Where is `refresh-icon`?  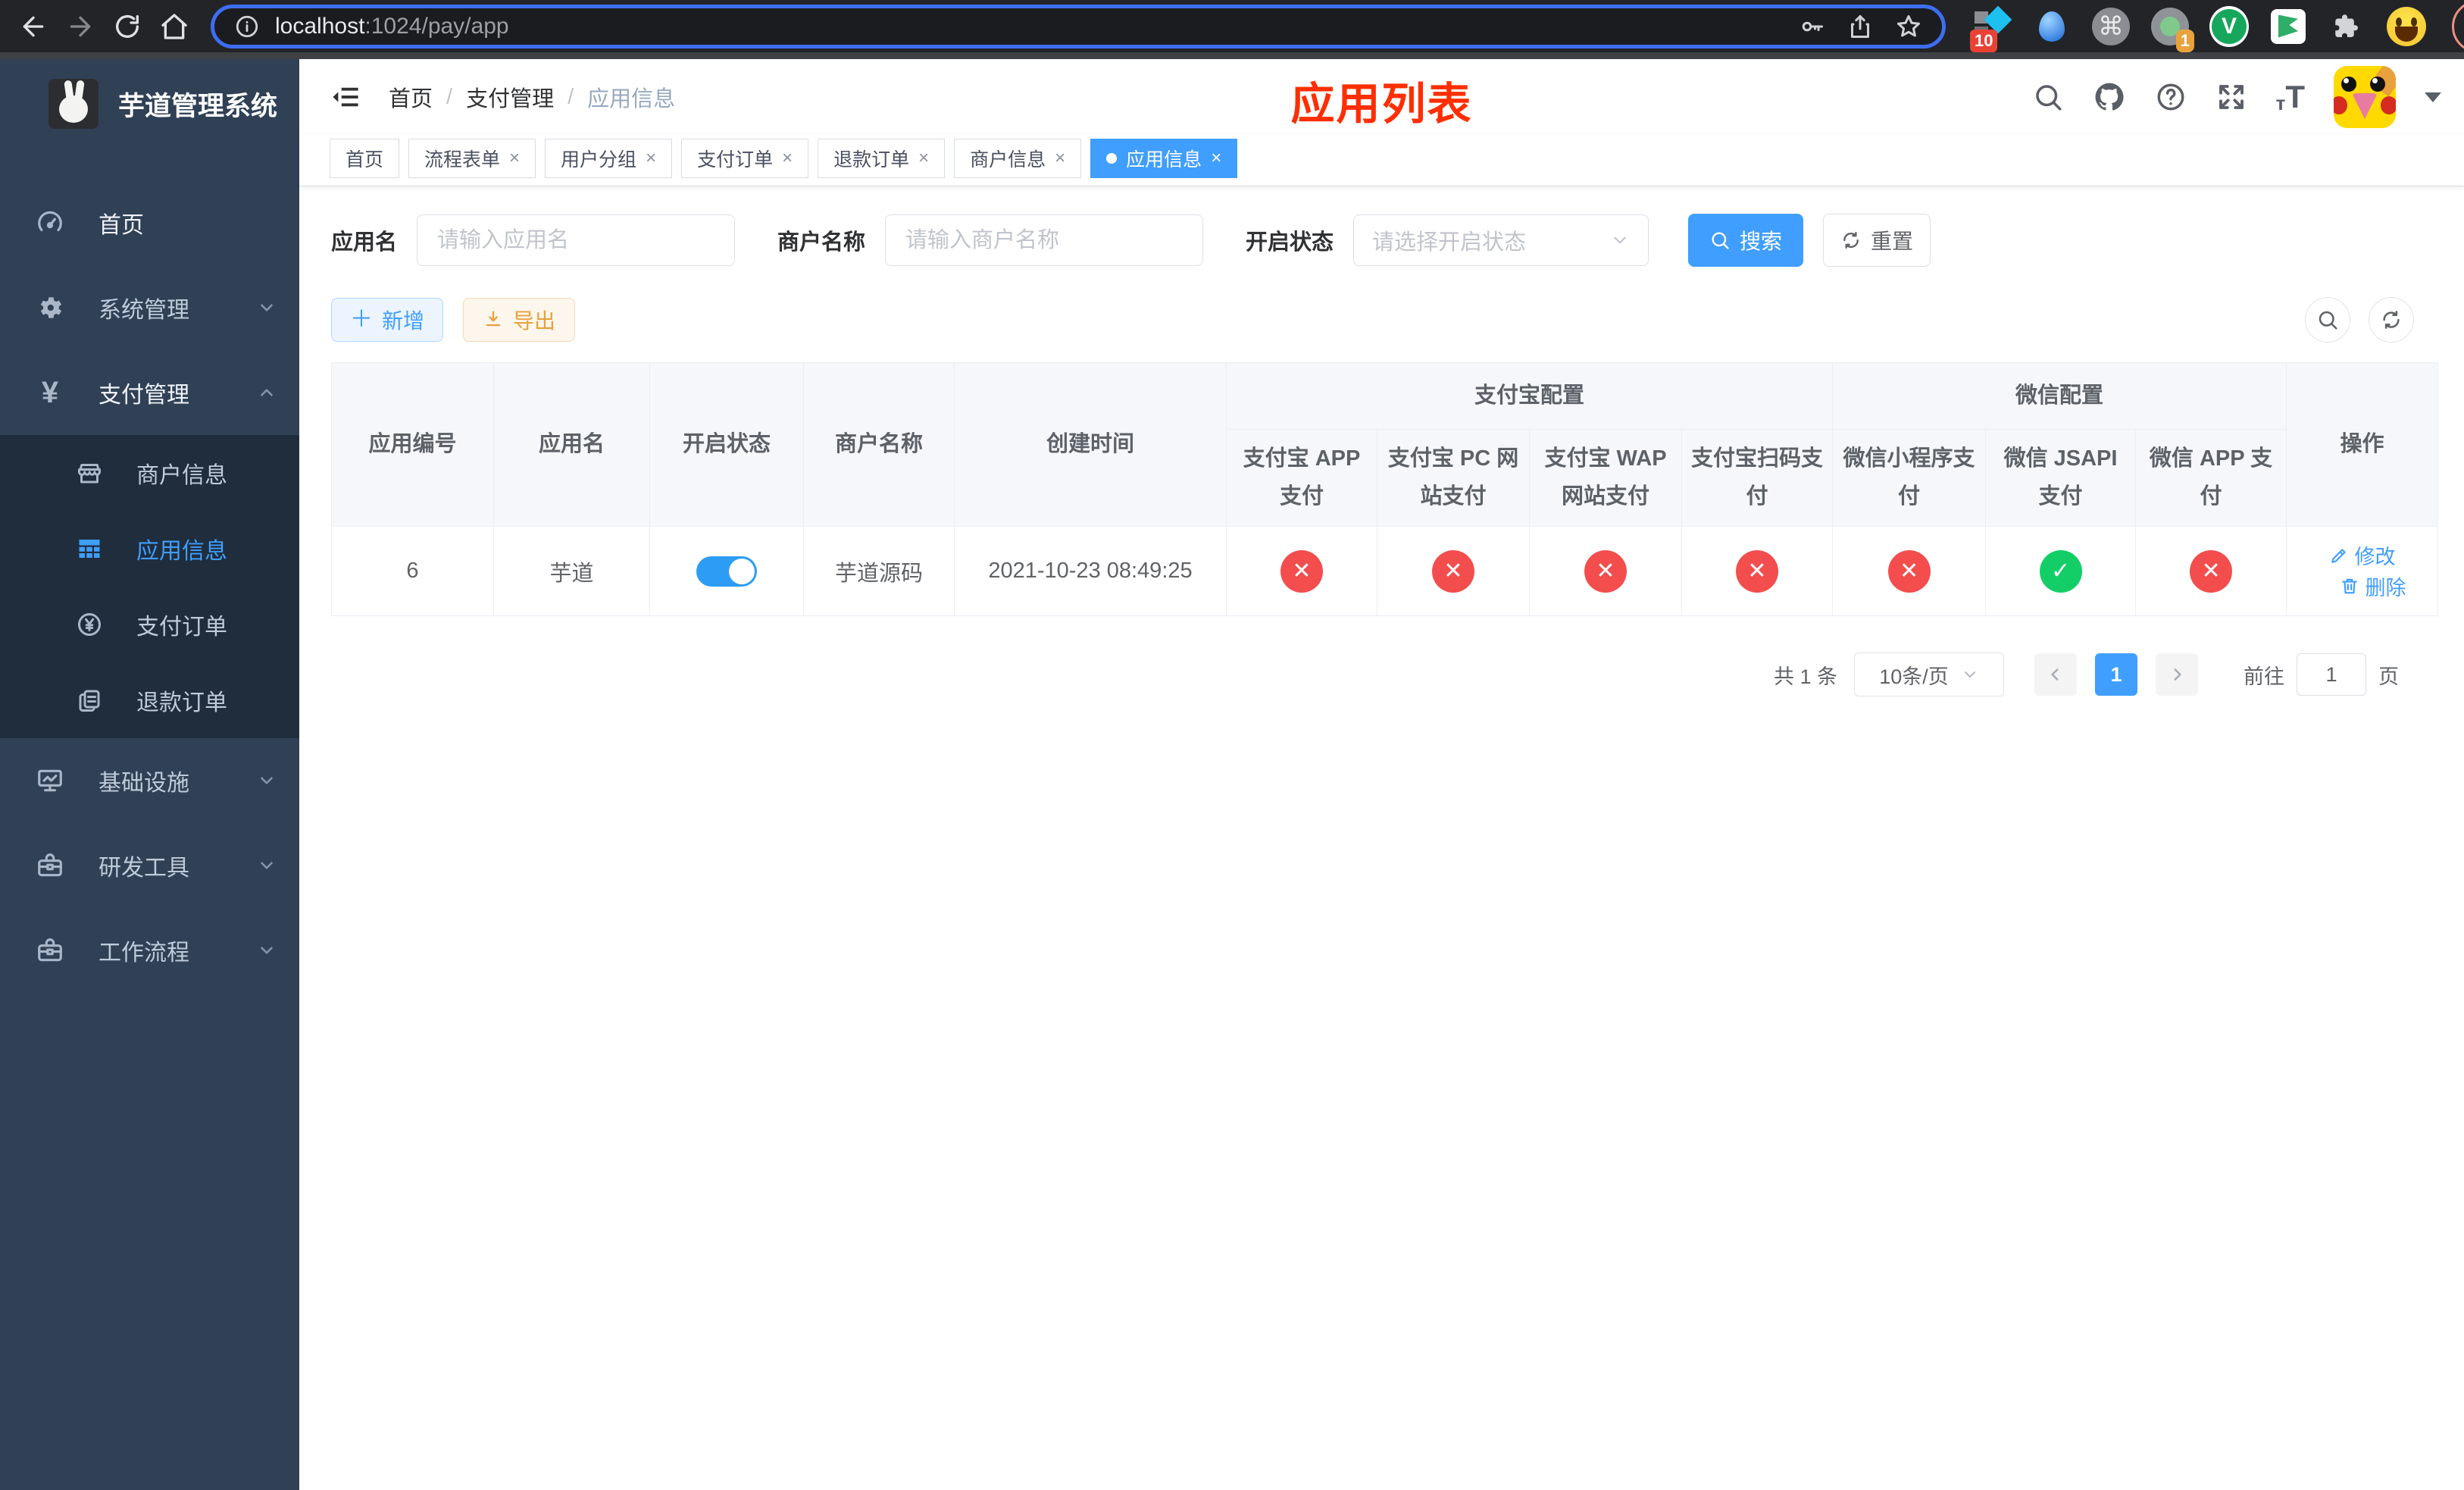 refresh-icon is located at coordinates (2391, 320).